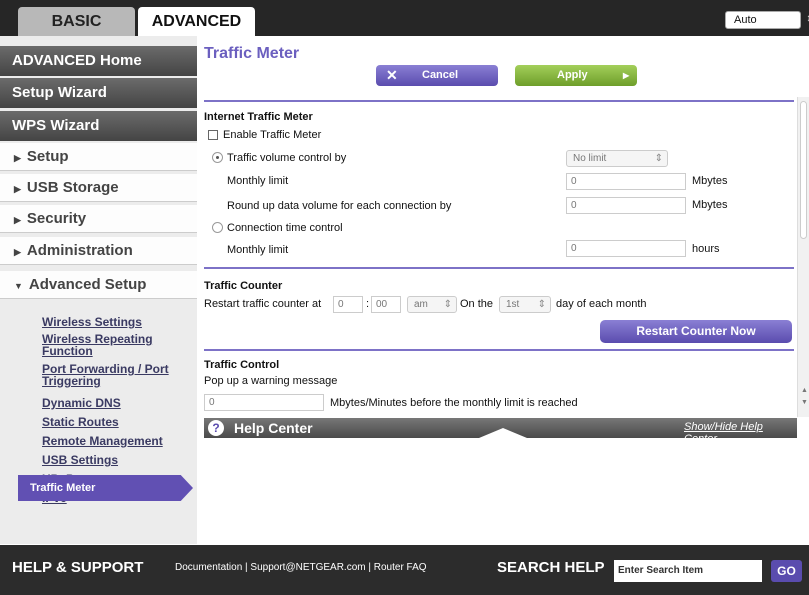  What do you see at coordinates (217, 227) in the screenshot?
I see `time-control-radio` at bounding box center [217, 227].